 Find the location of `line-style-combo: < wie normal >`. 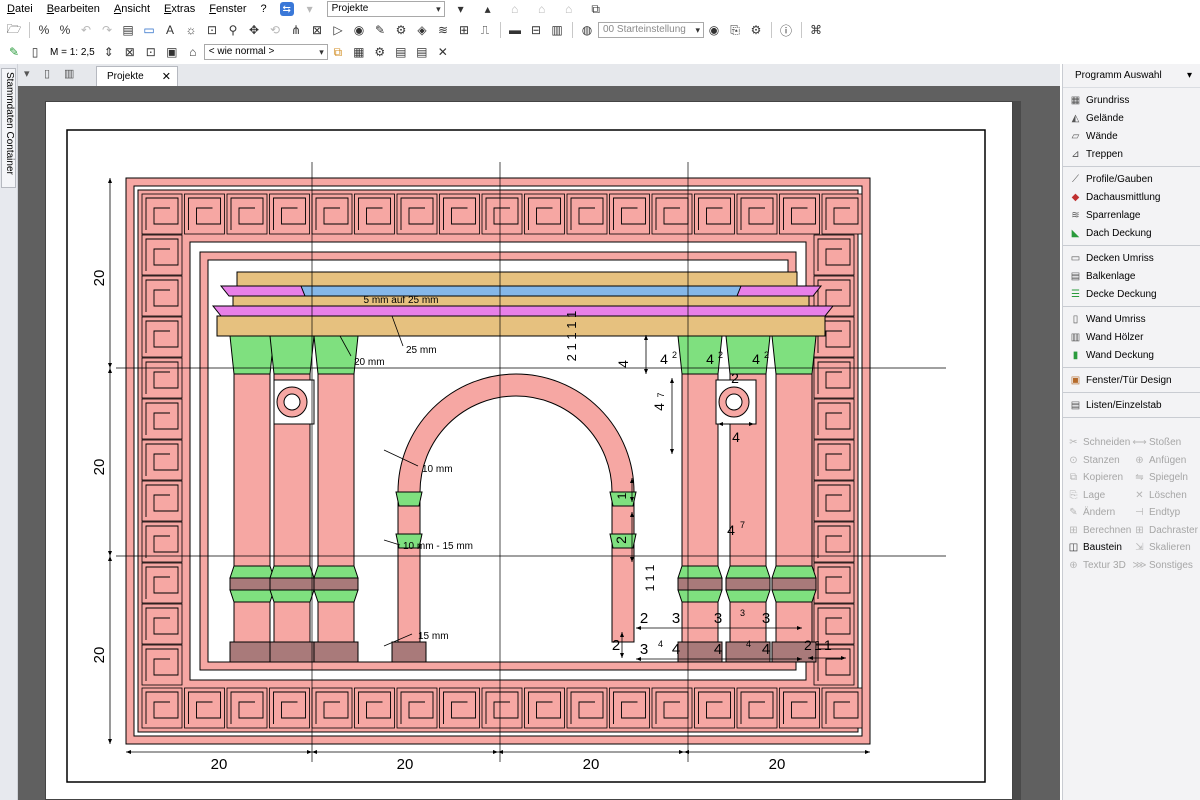

line-style-combo: < wie normal > is located at coordinates (265, 52).